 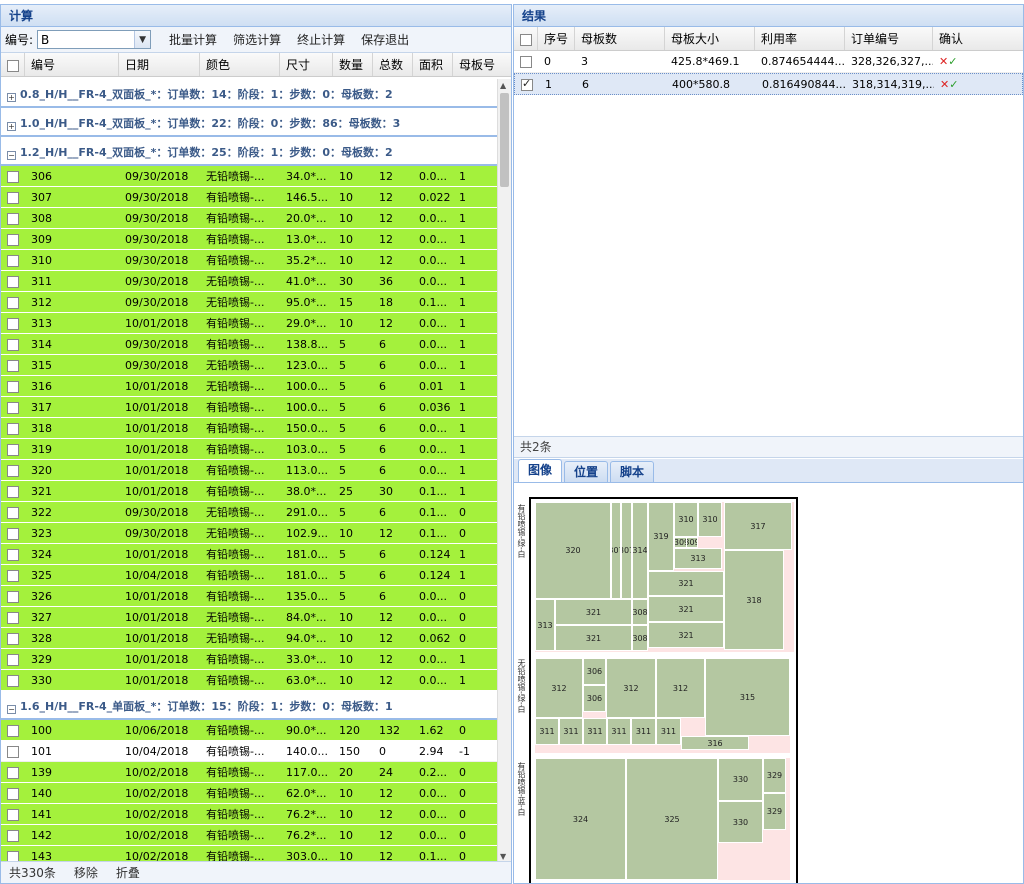 What do you see at coordinates (249, 772) in the screenshot?
I see `order-row: 139 10/02/2018 有铅喷锡-... 117.0... 20 24 0.2... 0` at bounding box center [249, 772].